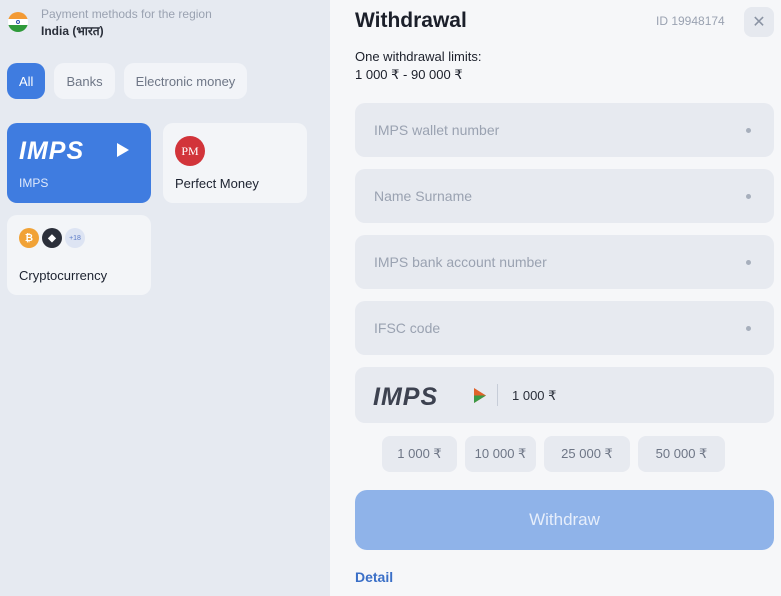 Image resolution: width=781 pixels, height=596 pixels. Describe the element at coordinates (79, 255) in the screenshot. I see `method-card-cryptocurrency: ₿ ◆ +18 Cryptocurrency` at that location.